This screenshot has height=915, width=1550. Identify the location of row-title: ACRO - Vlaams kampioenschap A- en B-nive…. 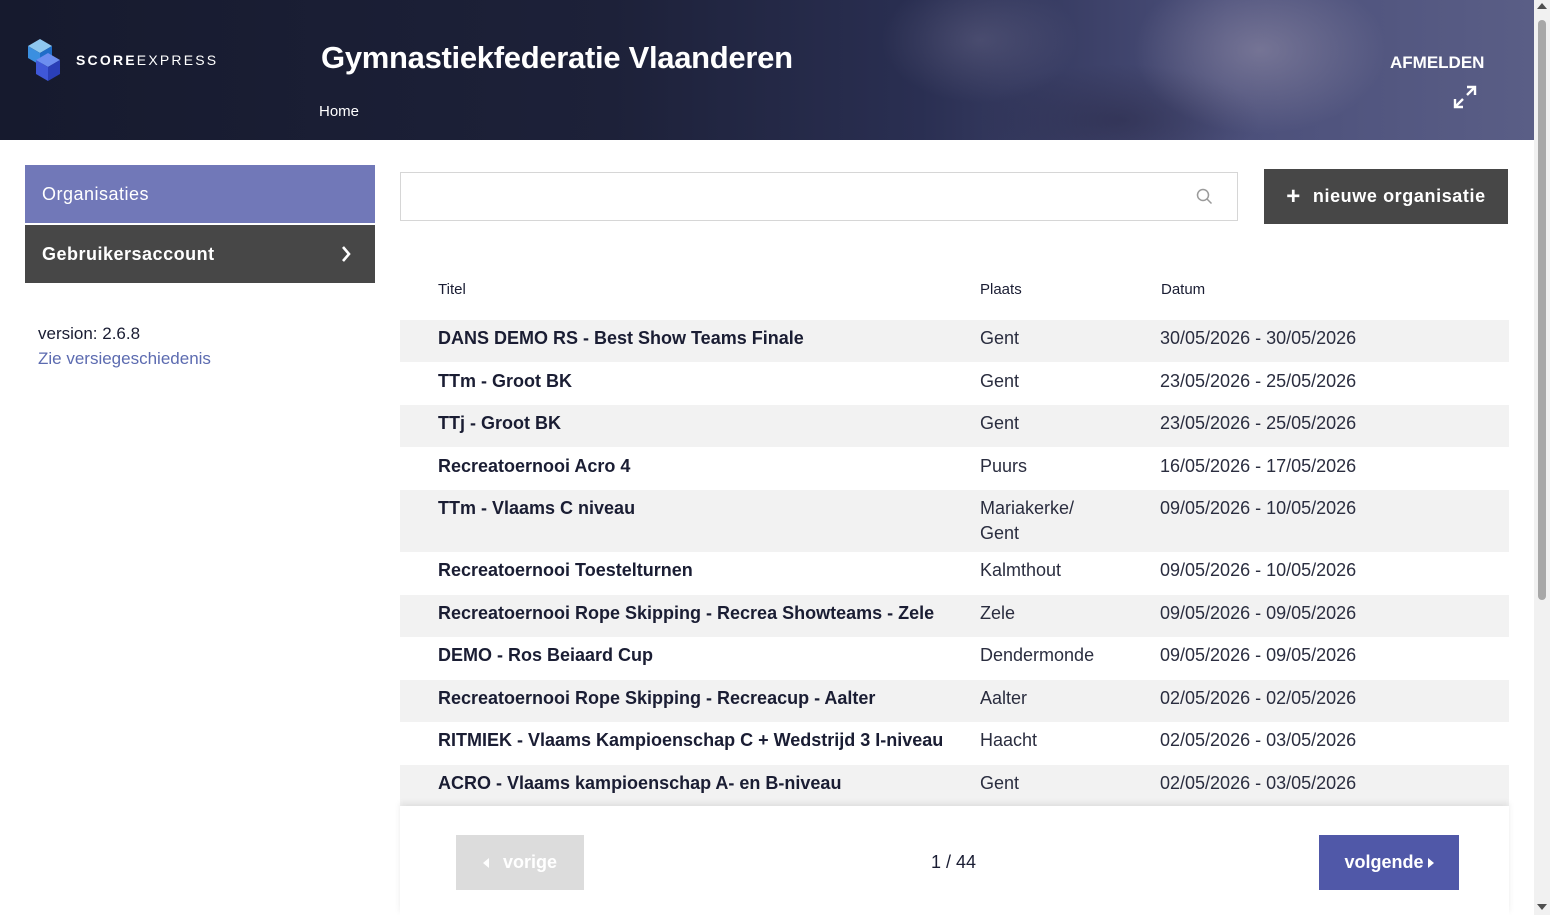
(639, 783).